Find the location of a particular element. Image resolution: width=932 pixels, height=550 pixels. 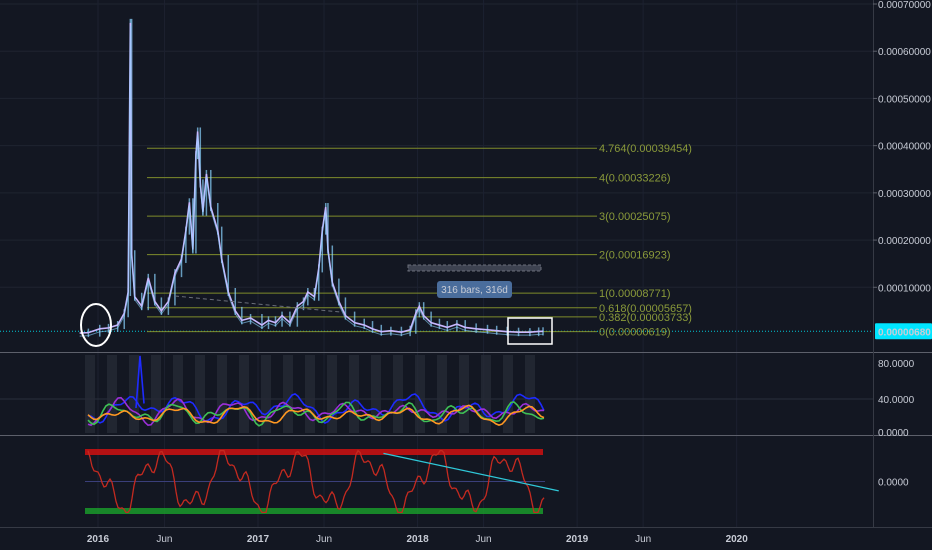

price-tick-label: 0.00020000 is located at coordinates (904, 241).